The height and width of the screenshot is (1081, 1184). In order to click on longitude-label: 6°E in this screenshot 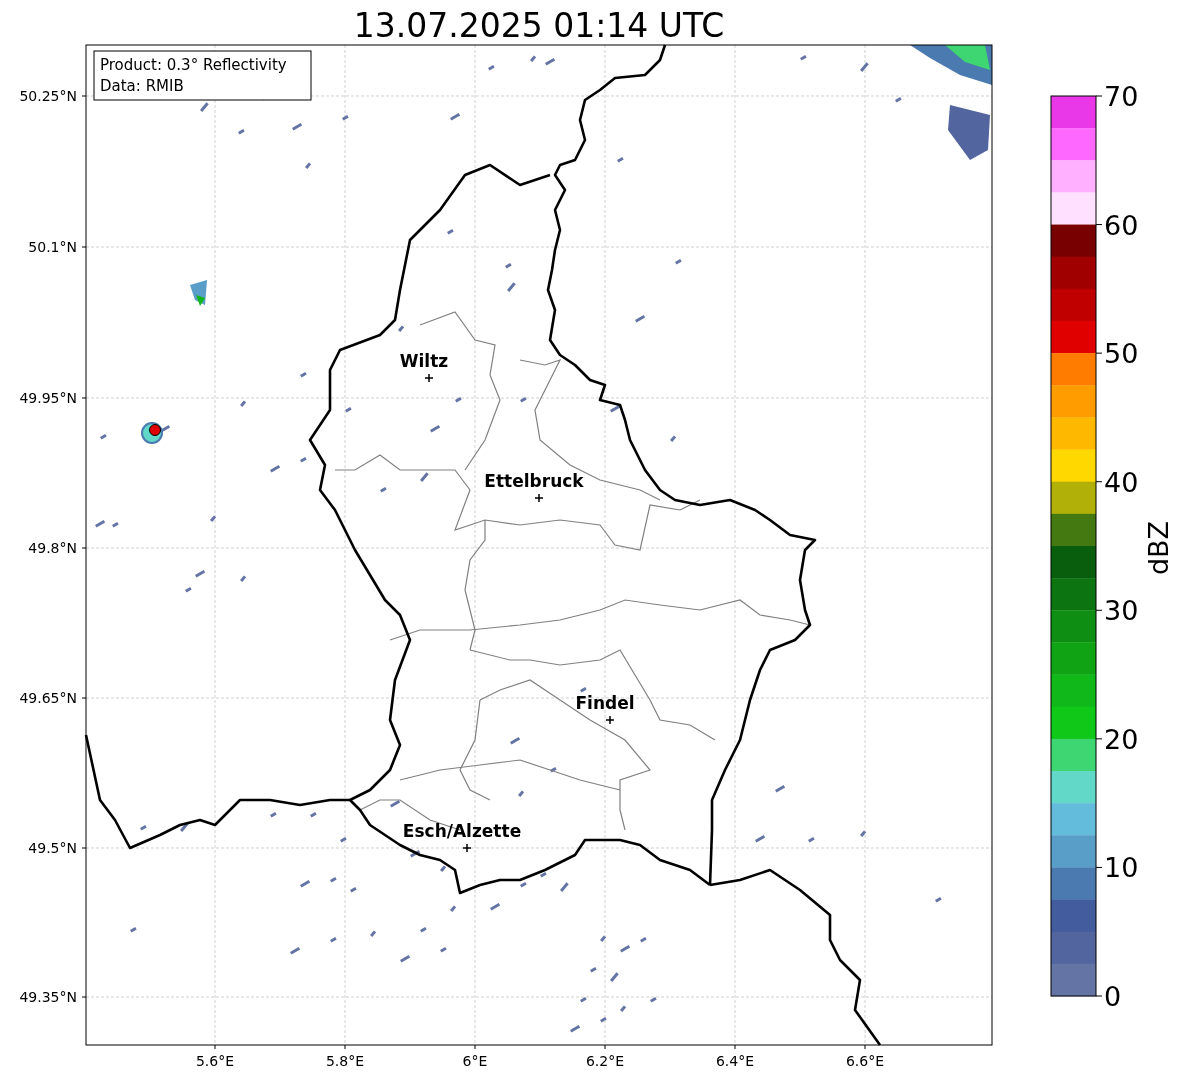, I will do `click(475, 1061)`.